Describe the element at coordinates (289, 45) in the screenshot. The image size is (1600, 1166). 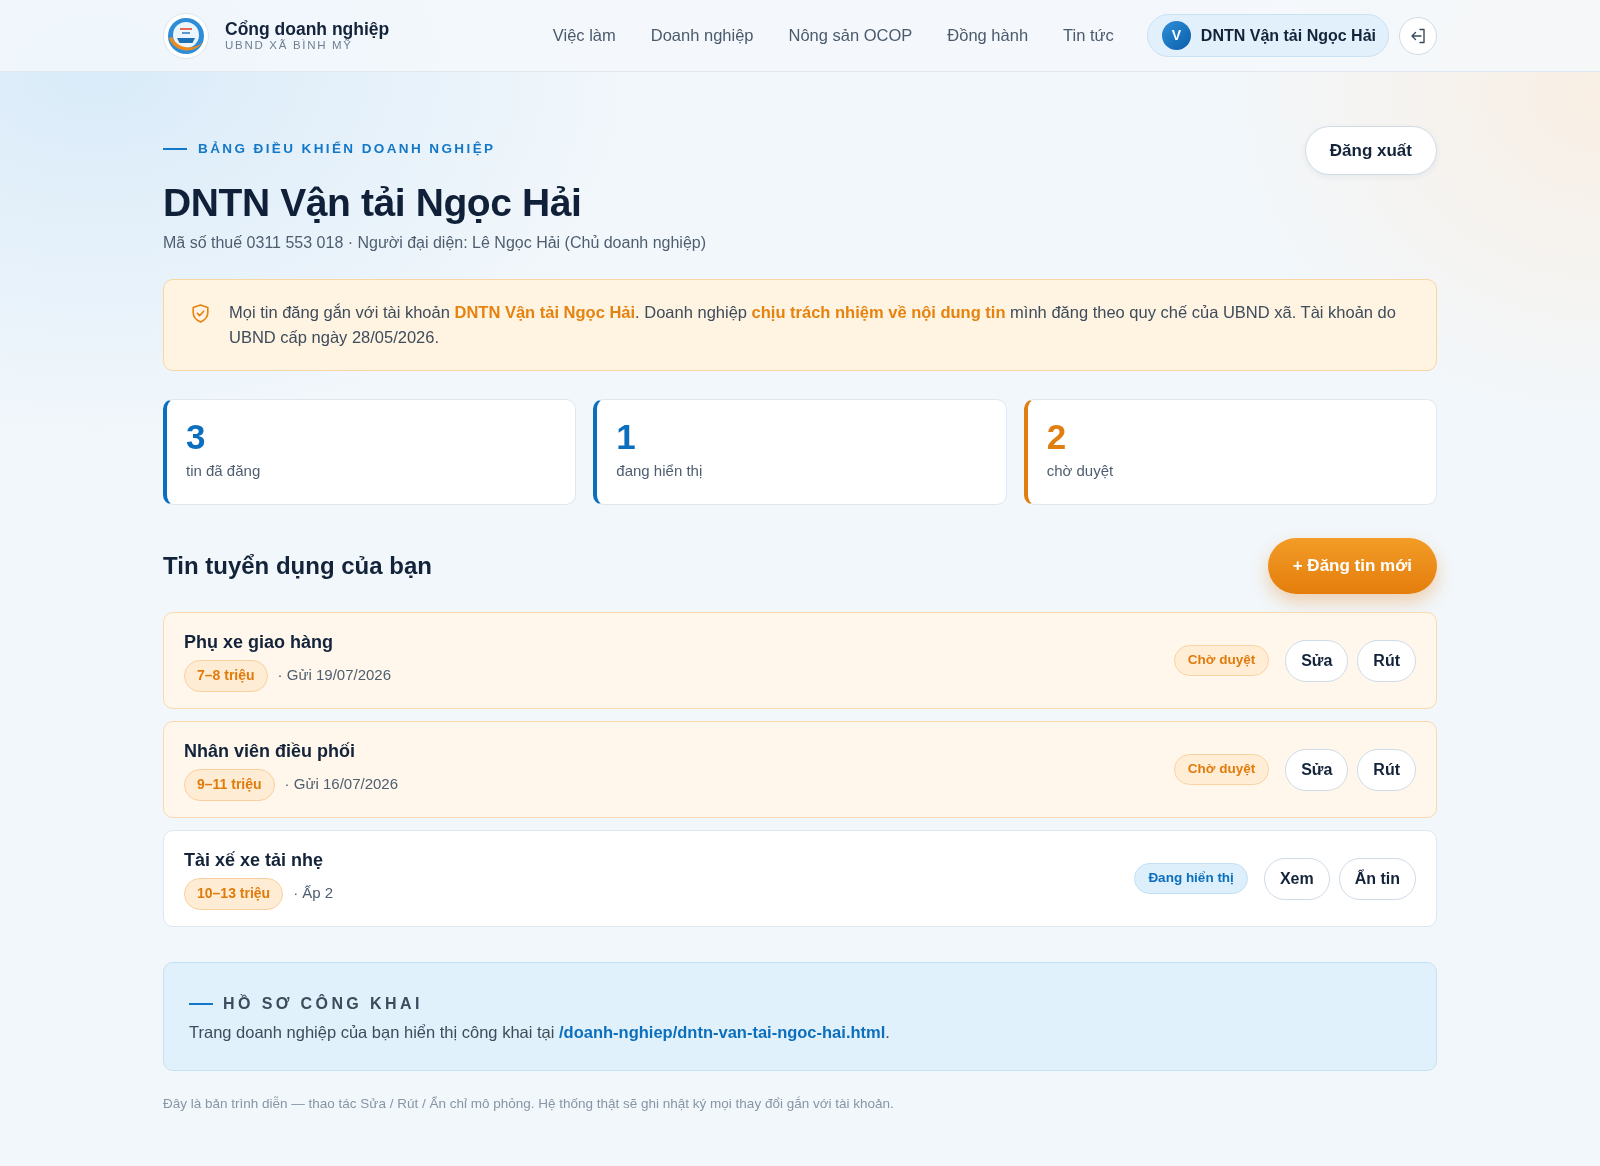
I see `brand-subtitle: UBND XÃ BÌNH MỸ` at that location.